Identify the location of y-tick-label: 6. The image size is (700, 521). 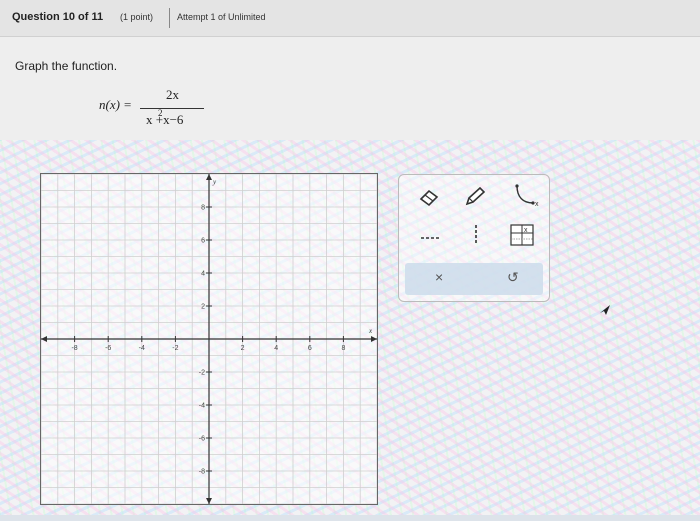
(203, 241).